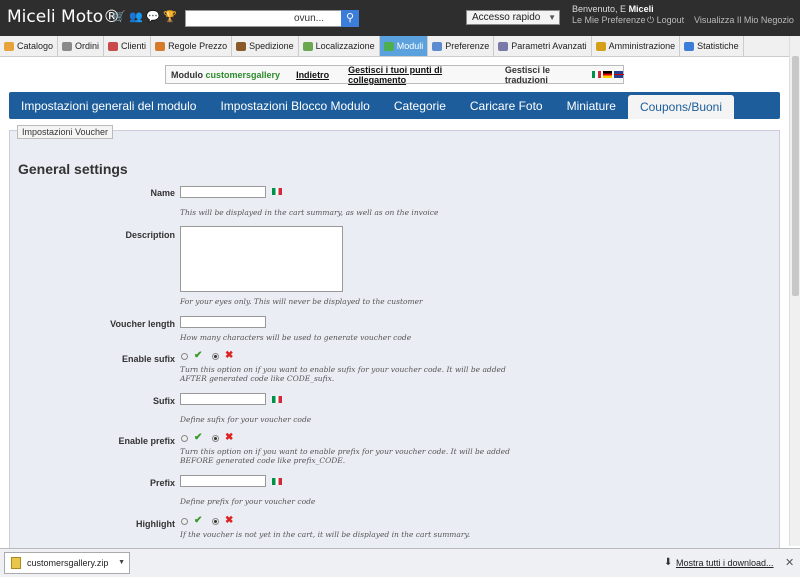 The image size is (800, 577). Describe the element at coordinates (641, 9) in the screenshot. I see `welcome-name: Miceli` at that location.